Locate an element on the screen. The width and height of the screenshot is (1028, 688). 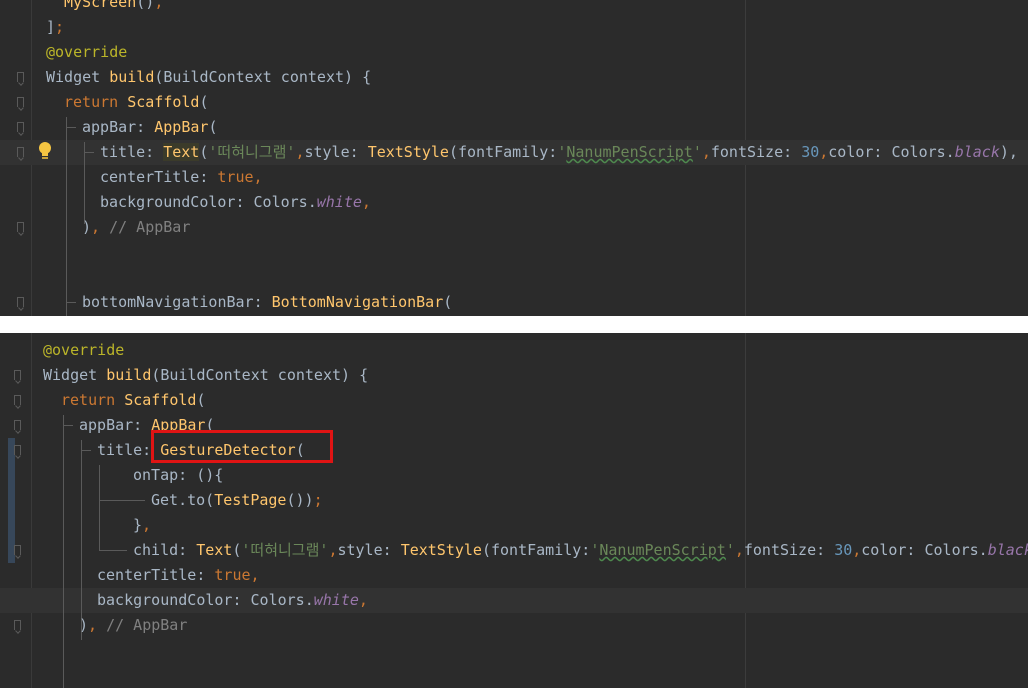
code-token: backgroundColor: Colors. is located at coordinates (208, 202).